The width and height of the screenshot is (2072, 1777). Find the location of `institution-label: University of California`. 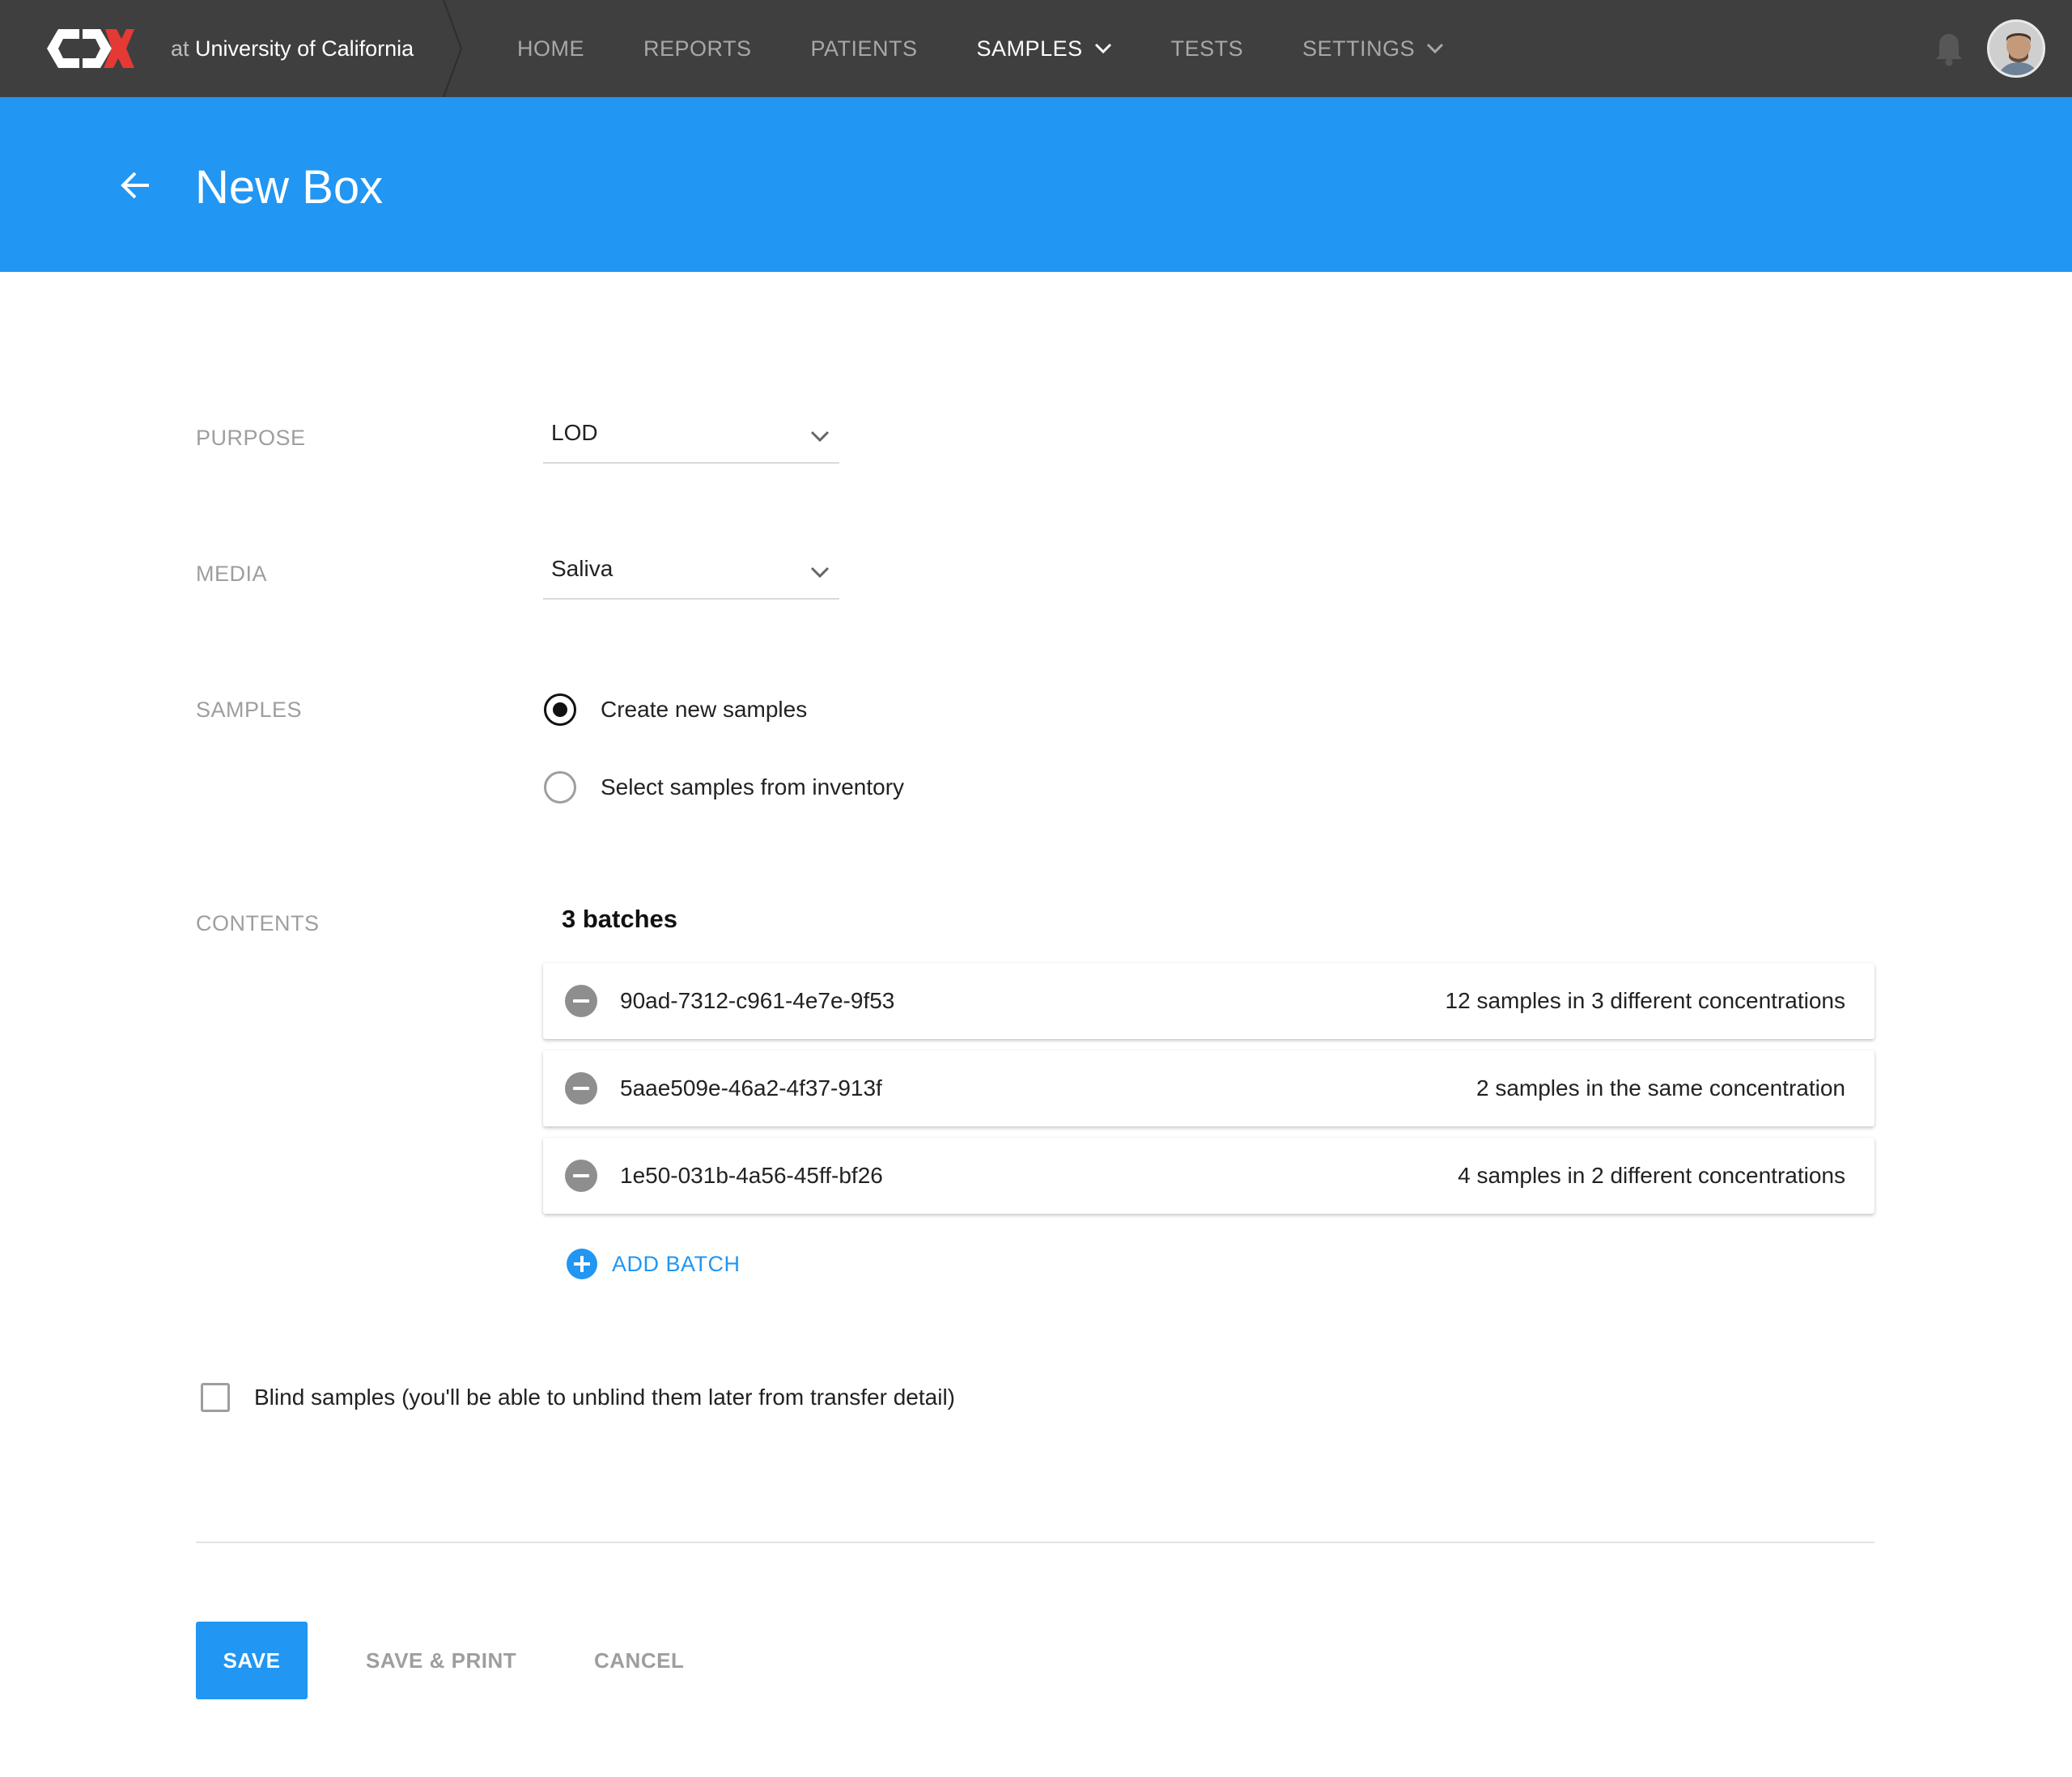

institution-label: University of California is located at coordinates (304, 48).